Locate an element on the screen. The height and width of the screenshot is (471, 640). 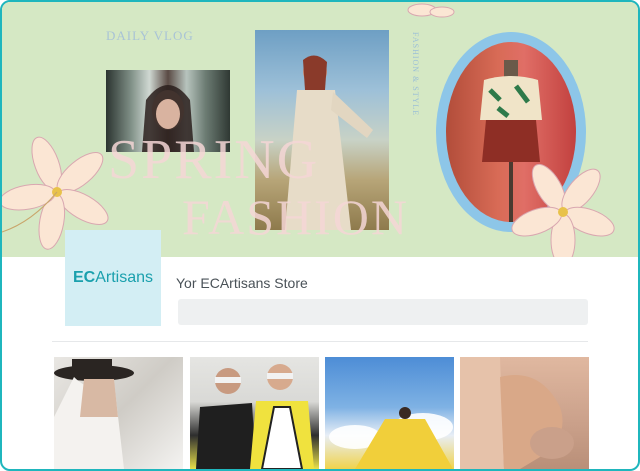
flower-right-icon is located at coordinates (563, 210).